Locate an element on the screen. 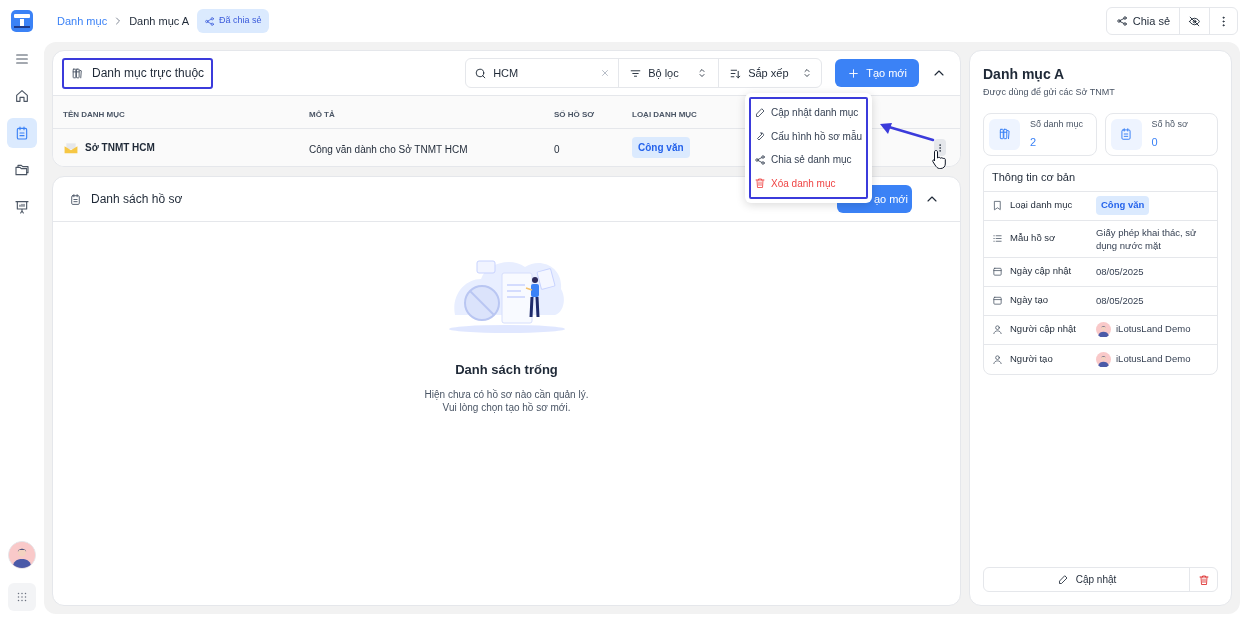 This screenshot has height=623, width=1248. column-header: MÔ TẢ is located at coordinates (322, 114).